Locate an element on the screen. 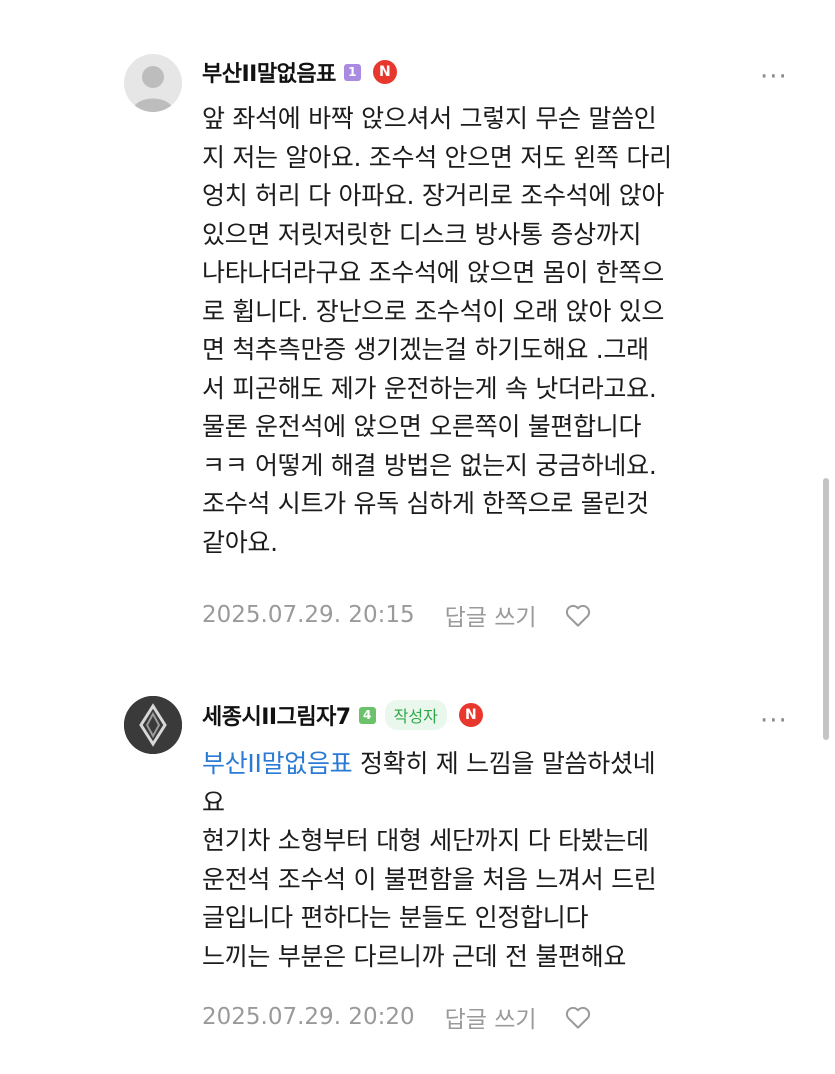 The width and height of the screenshot is (835, 1074). emblem-avatar-icon is located at coordinates (153, 725).